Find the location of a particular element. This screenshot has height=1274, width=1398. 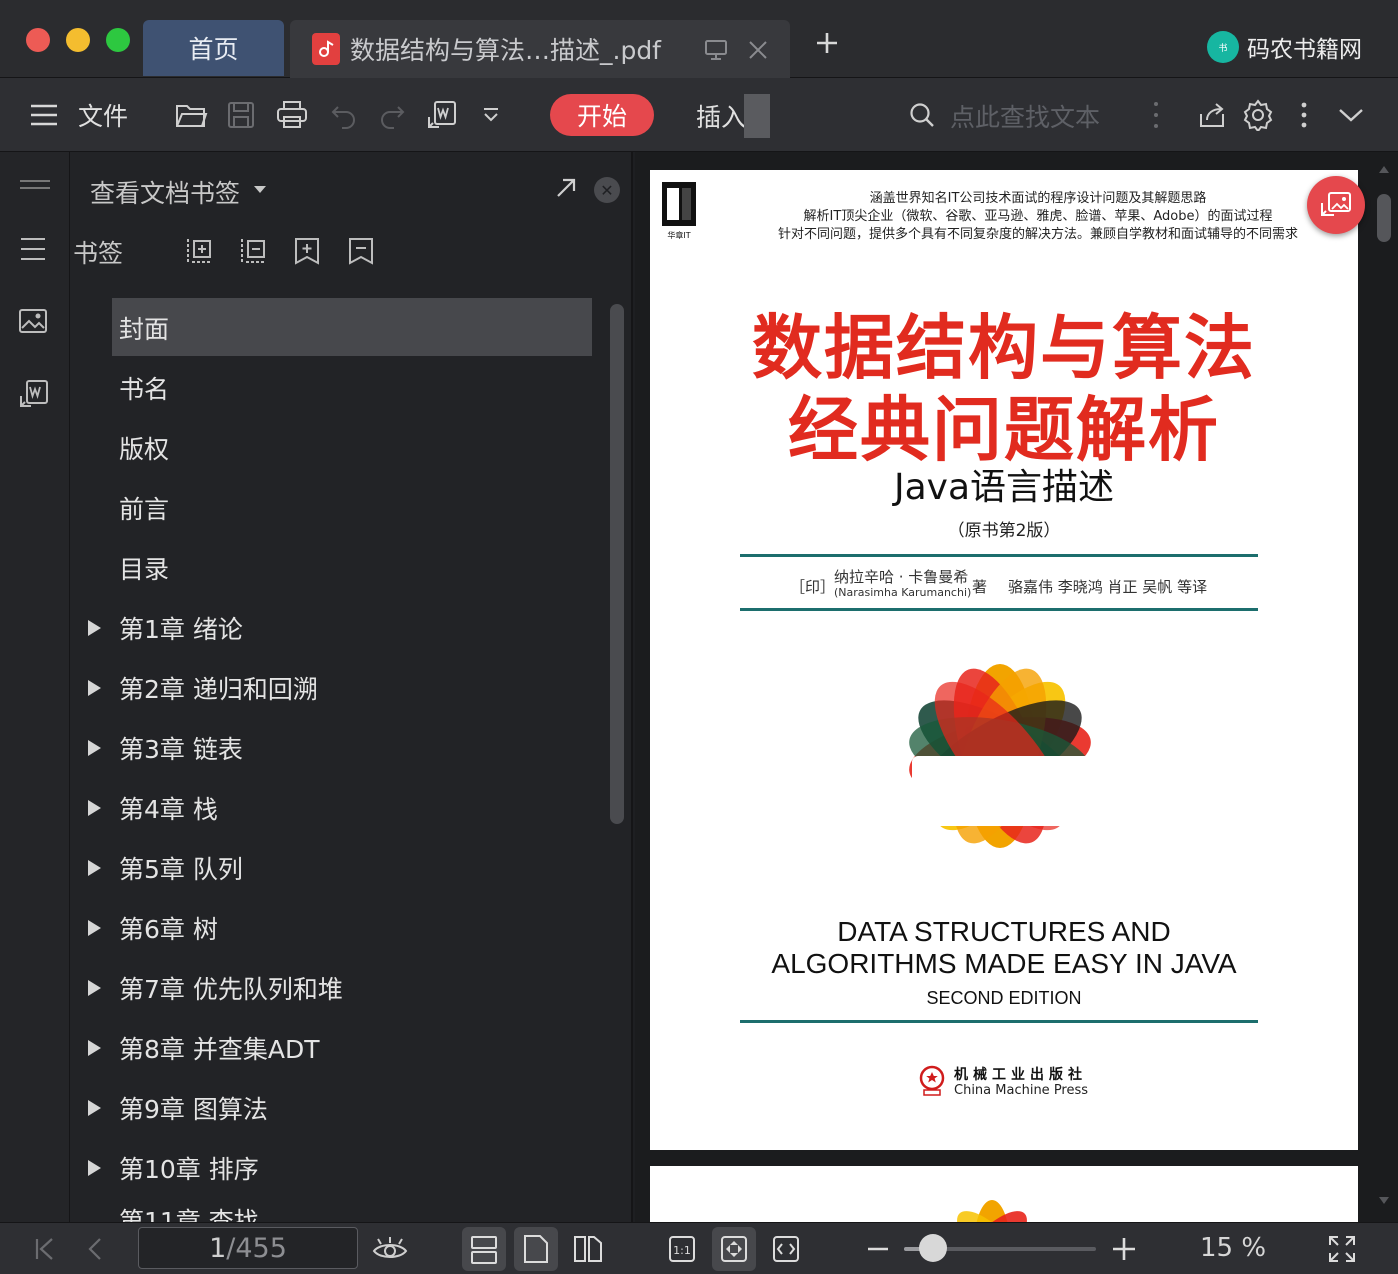

monitor-icon is located at coordinates (716, 52).